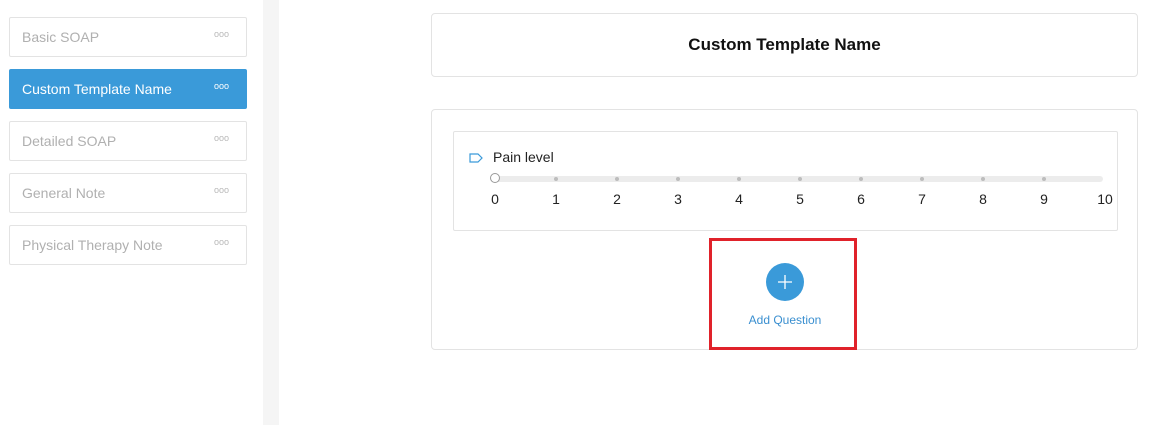 The width and height of the screenshot is (1150, 425). What do you see at coordinates (678, 199) in the screenshot?
I see `scale-label: 3` at bounding box center [678, 199].